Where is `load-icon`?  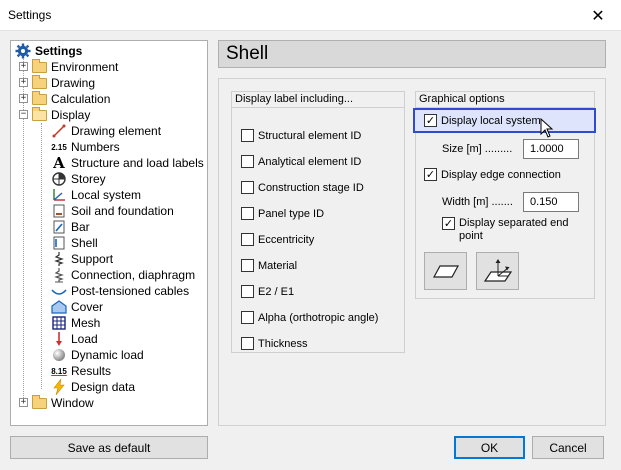 load-icon is located at coordinates (59, 339).